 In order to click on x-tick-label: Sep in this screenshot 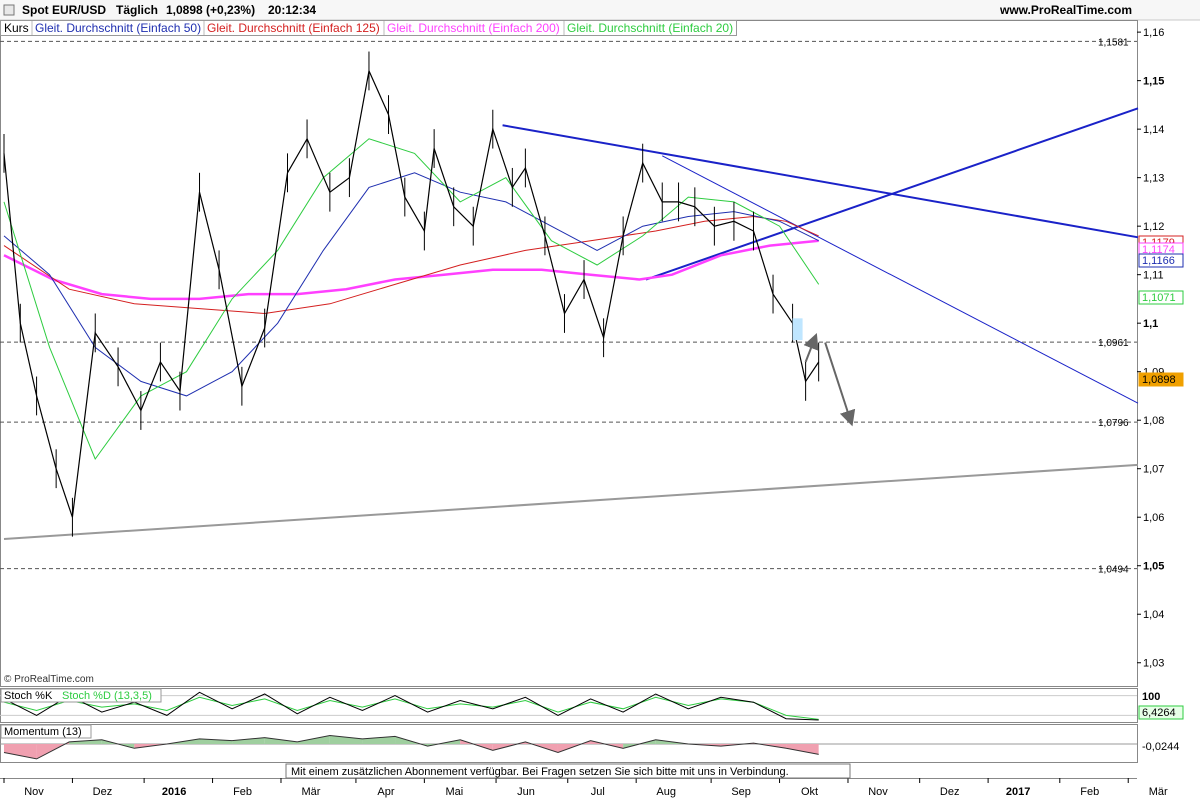, I will do `click(741, 792)`.